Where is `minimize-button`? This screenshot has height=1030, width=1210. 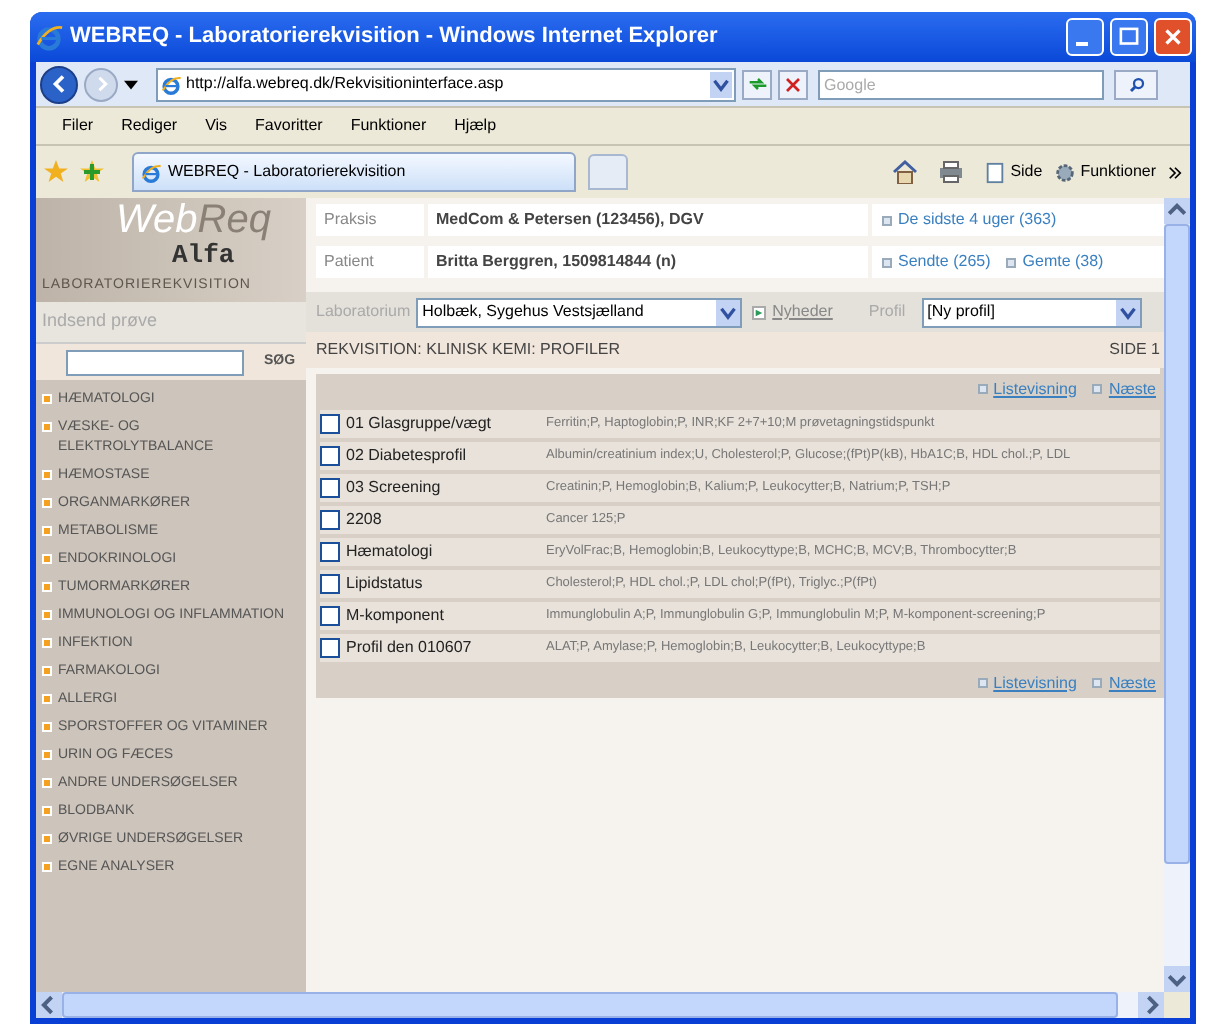 minimize-button is located at coordinates (1085, 37).